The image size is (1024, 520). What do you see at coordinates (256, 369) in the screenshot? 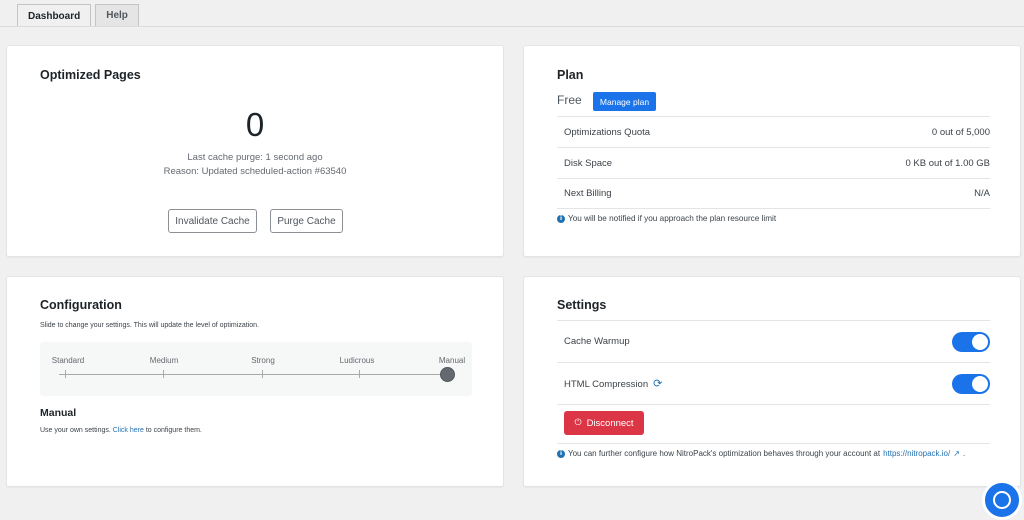
I see `optimization-level-slider: Standard Medium Strong Ludicrous Manual` at bounding box center [256, 369].